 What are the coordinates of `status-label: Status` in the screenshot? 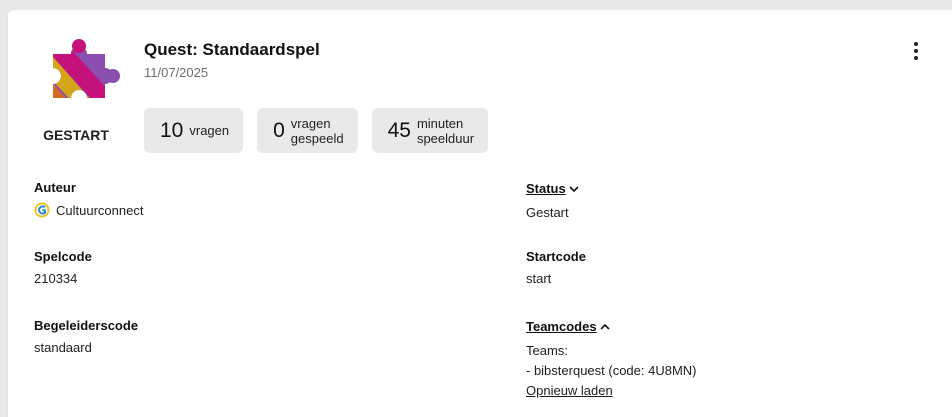 It's located at (546, 188).